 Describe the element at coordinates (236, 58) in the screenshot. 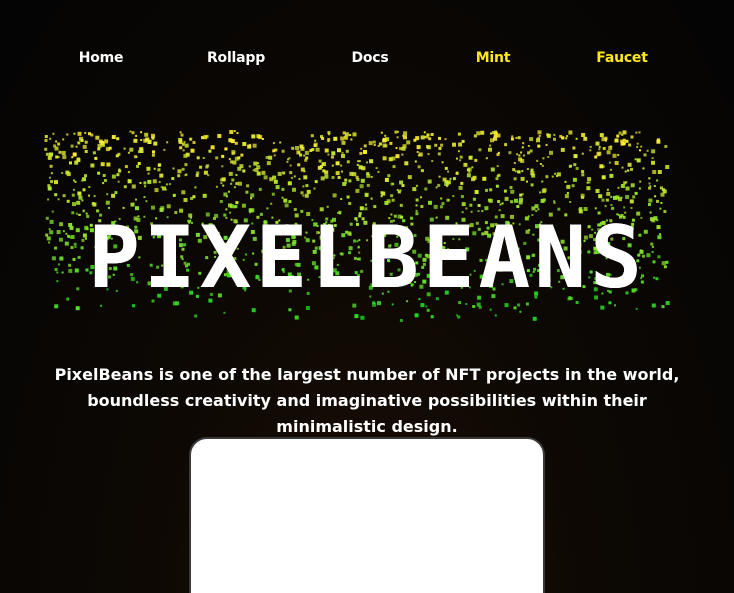

I see `nav-link-rollapp: Rollapp` at that location.